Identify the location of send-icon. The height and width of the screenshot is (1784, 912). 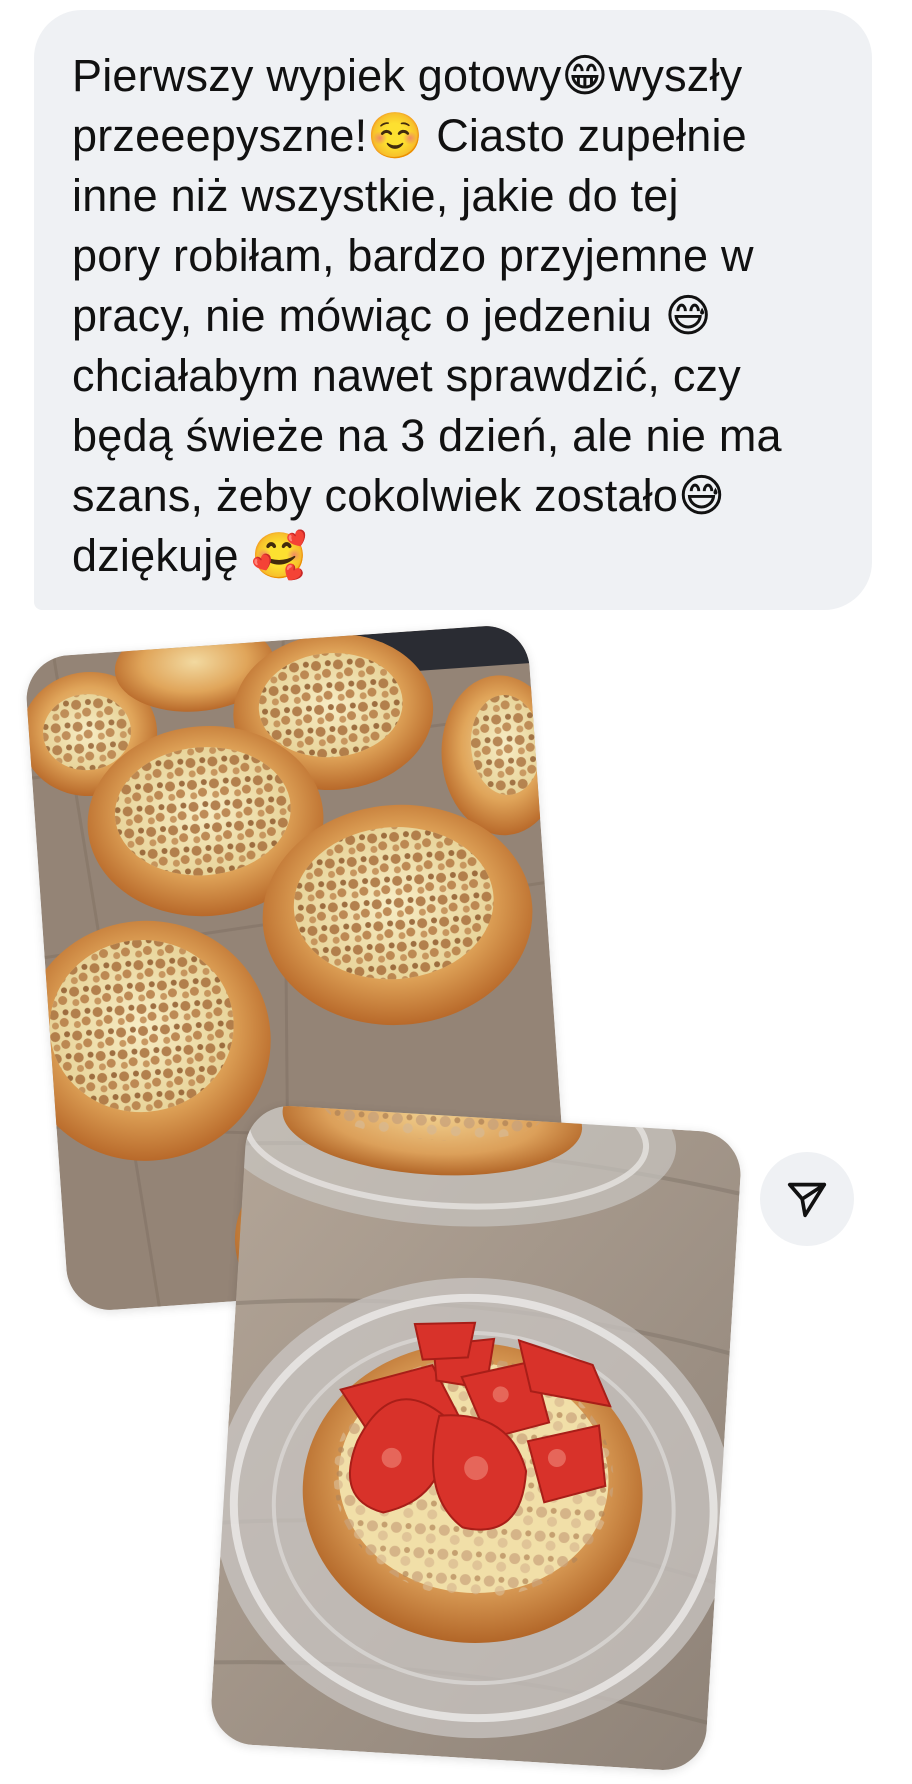
(807, 1200).